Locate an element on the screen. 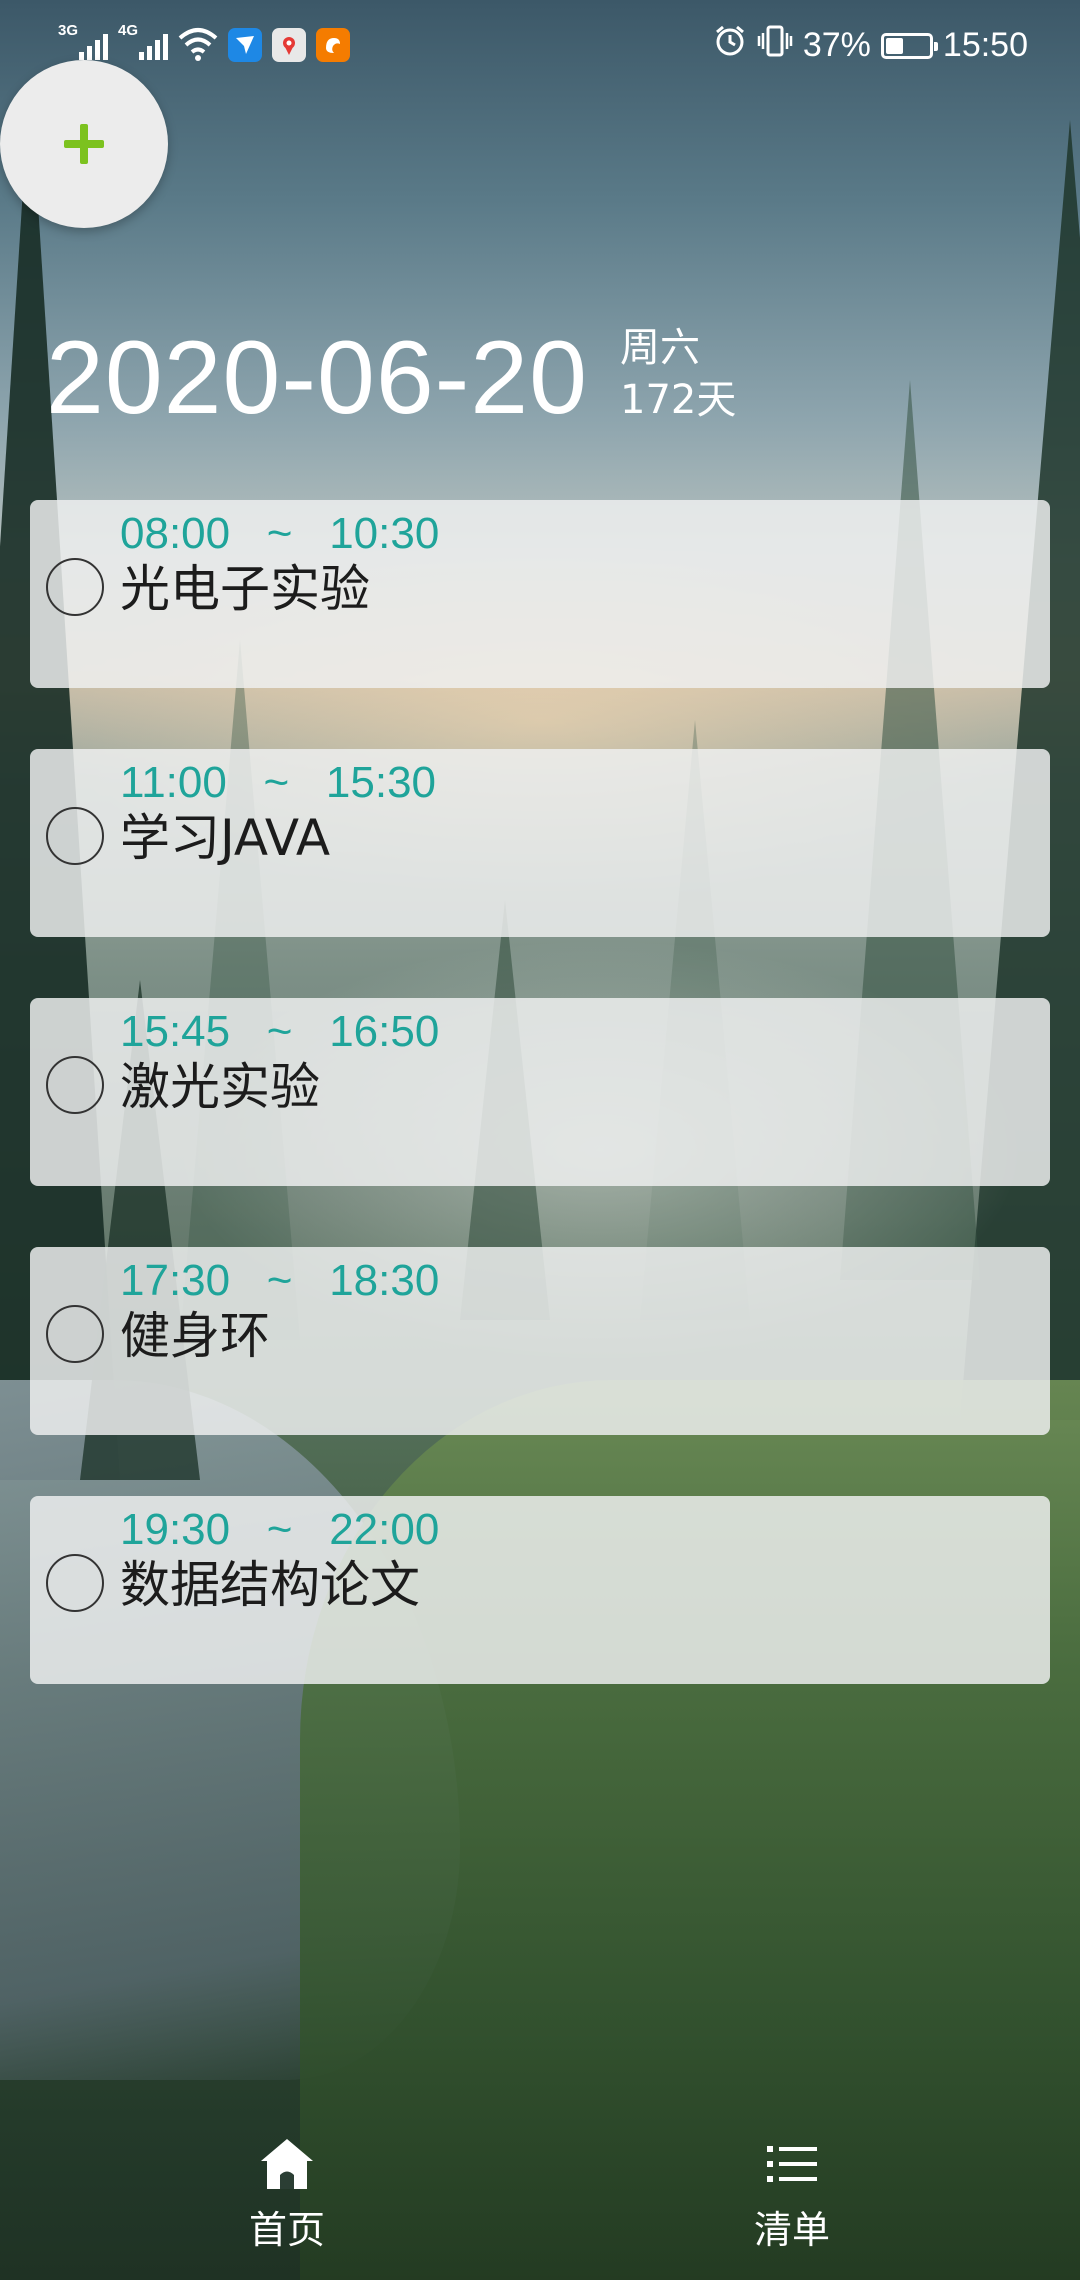  sim1-signal-icon: 3G is located at coordinates (83, 42).